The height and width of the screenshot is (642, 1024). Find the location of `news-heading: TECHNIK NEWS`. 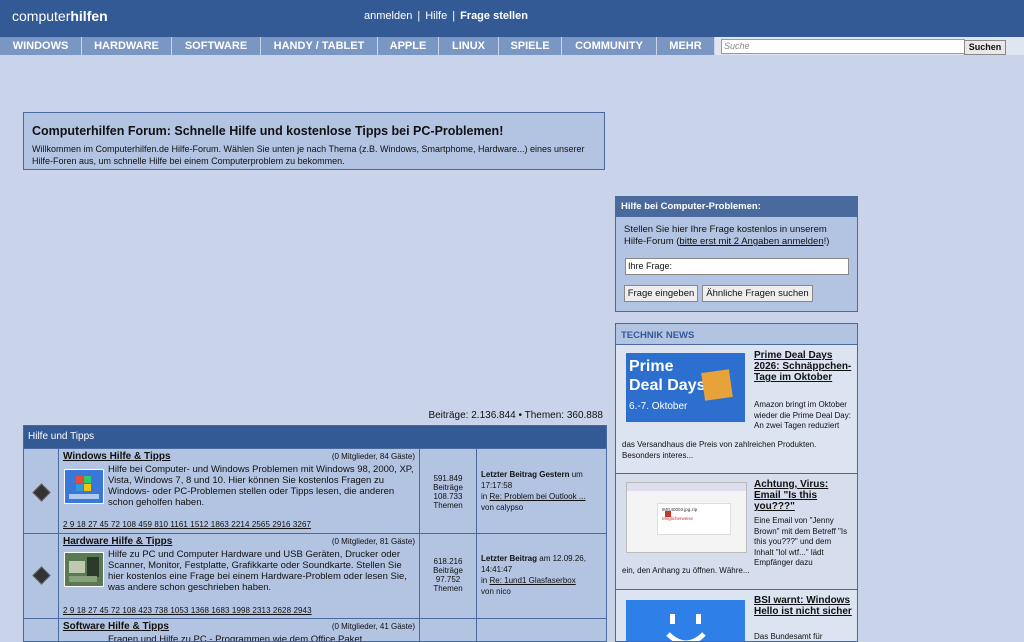

news-heading: TECHNIK NEWS is located at coordinates (658, 335).